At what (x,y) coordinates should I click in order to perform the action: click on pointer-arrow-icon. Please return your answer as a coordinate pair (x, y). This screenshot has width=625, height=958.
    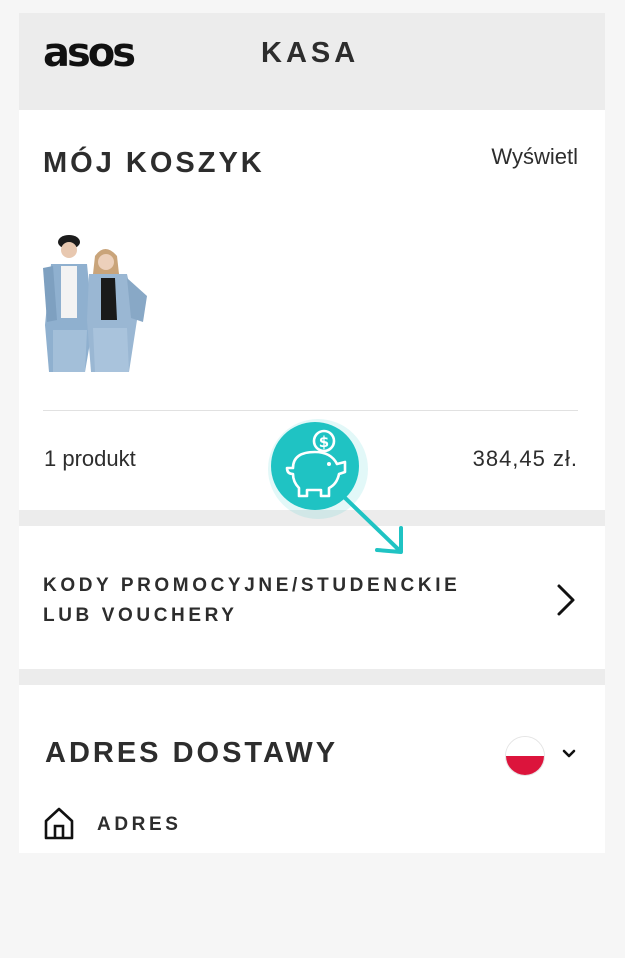
    Looking at the image, I should click on (371, 523).